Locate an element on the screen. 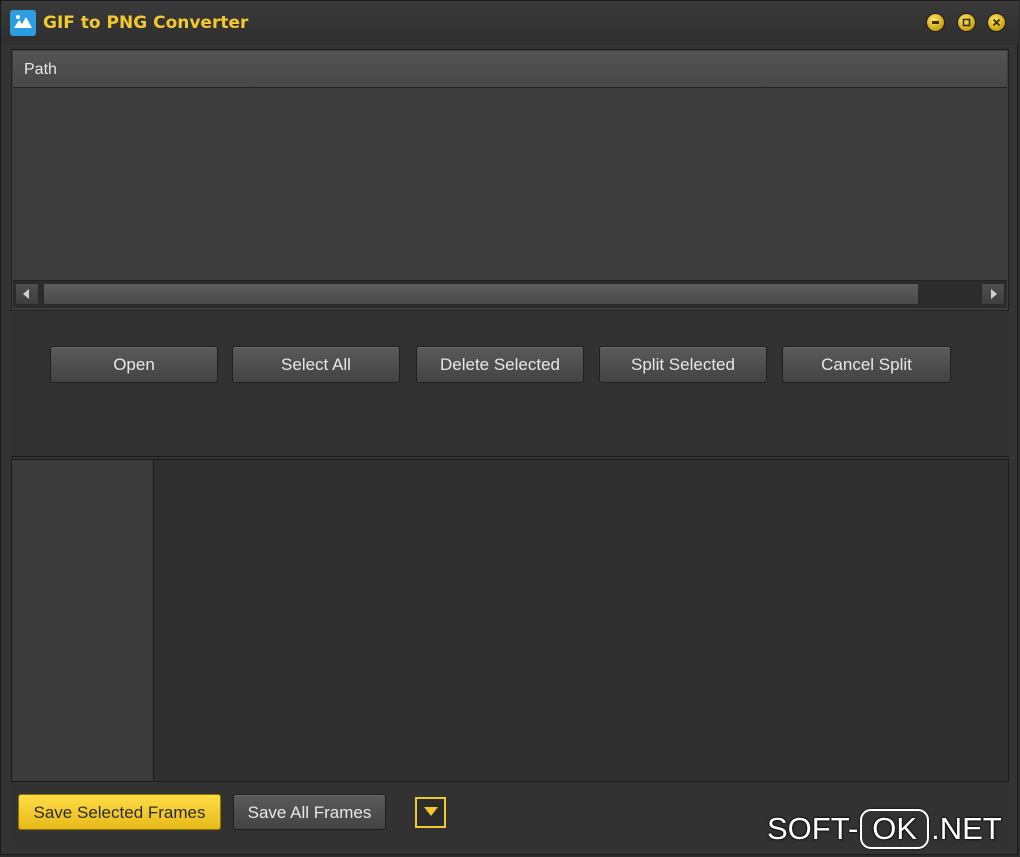  save-selected-frames-button: Save Selected Frames is located at coordinates (119, 812).